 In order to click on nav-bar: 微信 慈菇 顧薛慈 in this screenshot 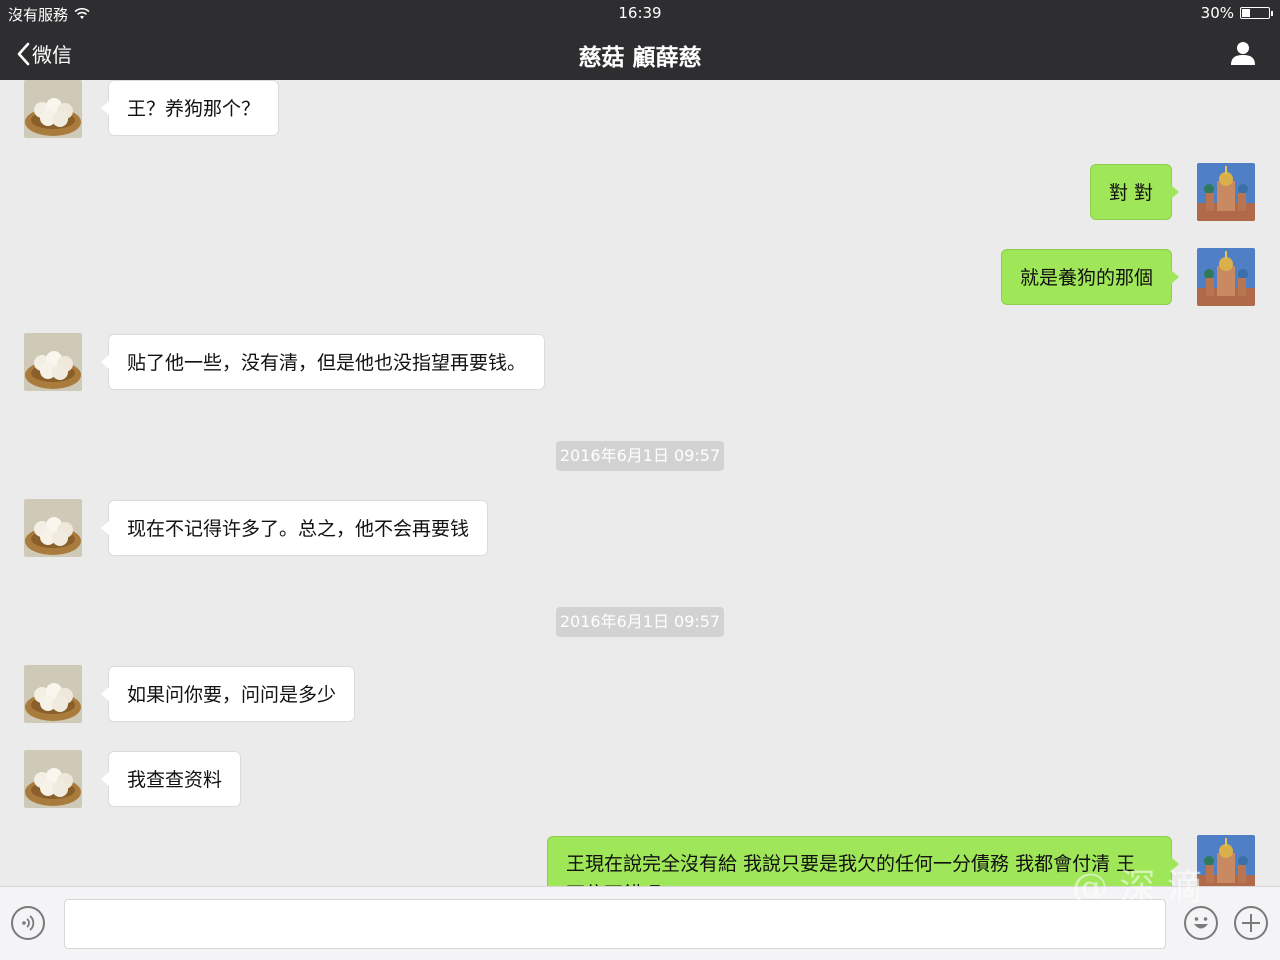, I will do `click(640, 53)`.